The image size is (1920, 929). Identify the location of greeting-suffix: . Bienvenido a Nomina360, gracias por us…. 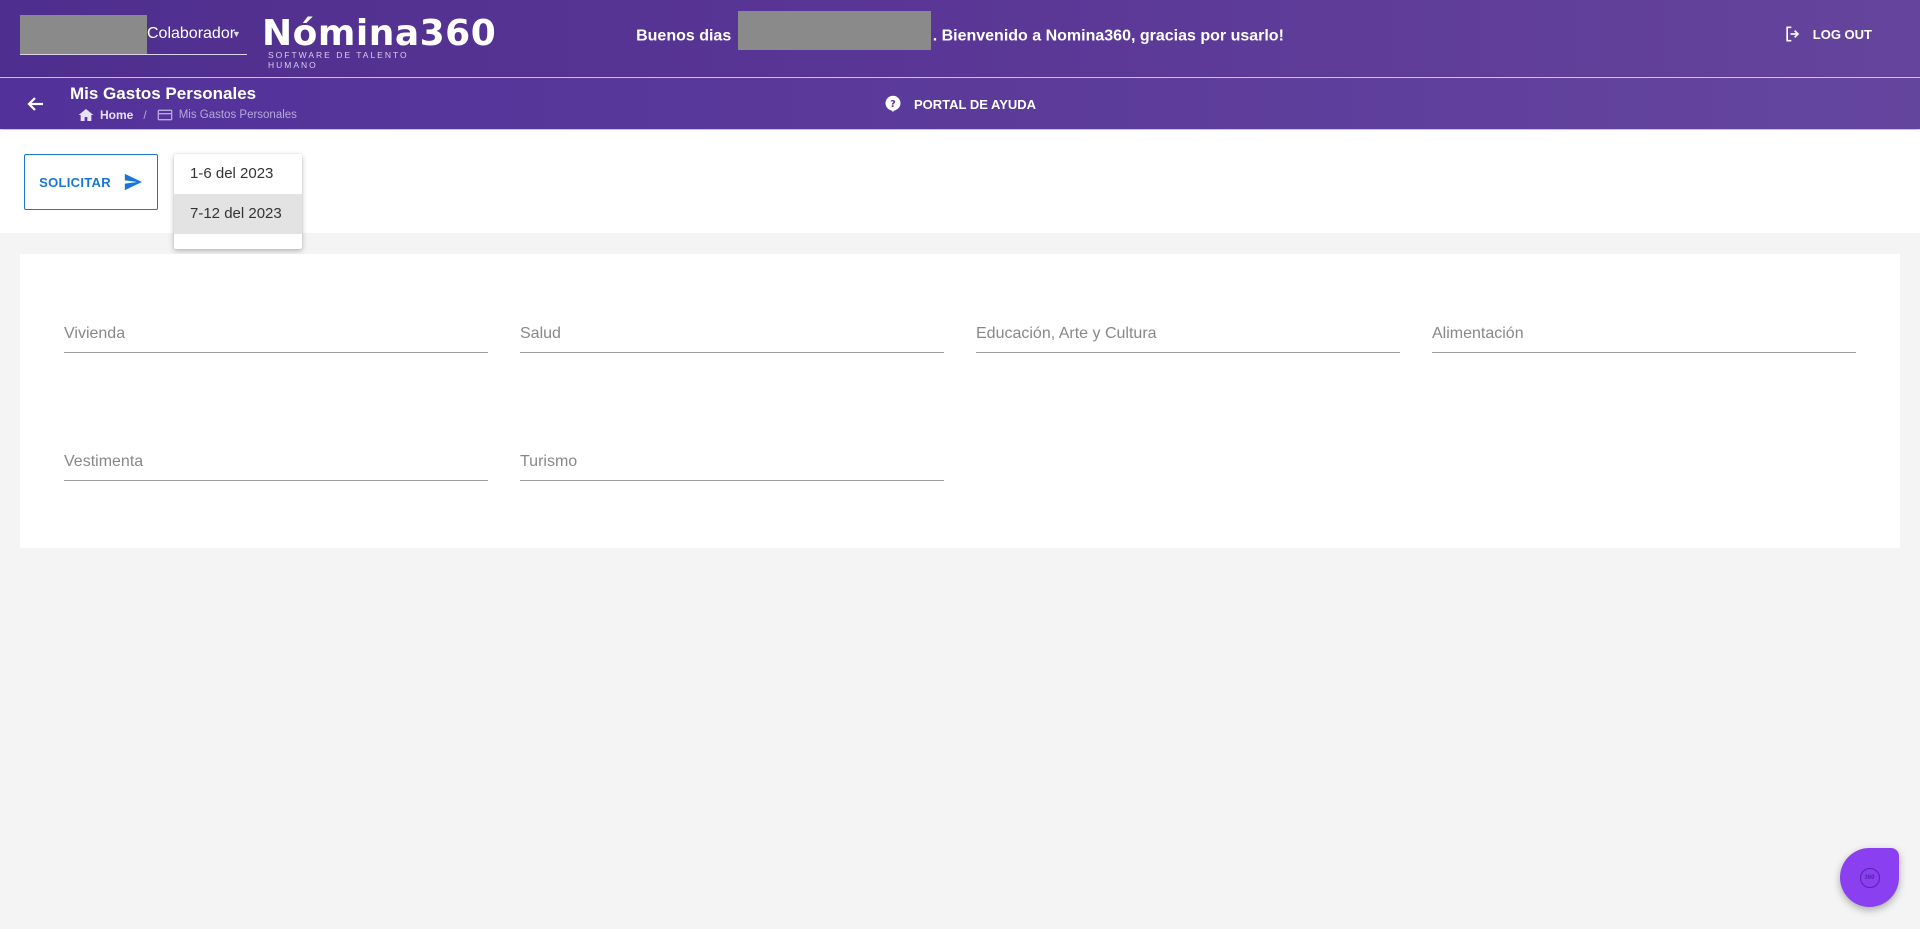
(1108, 36).